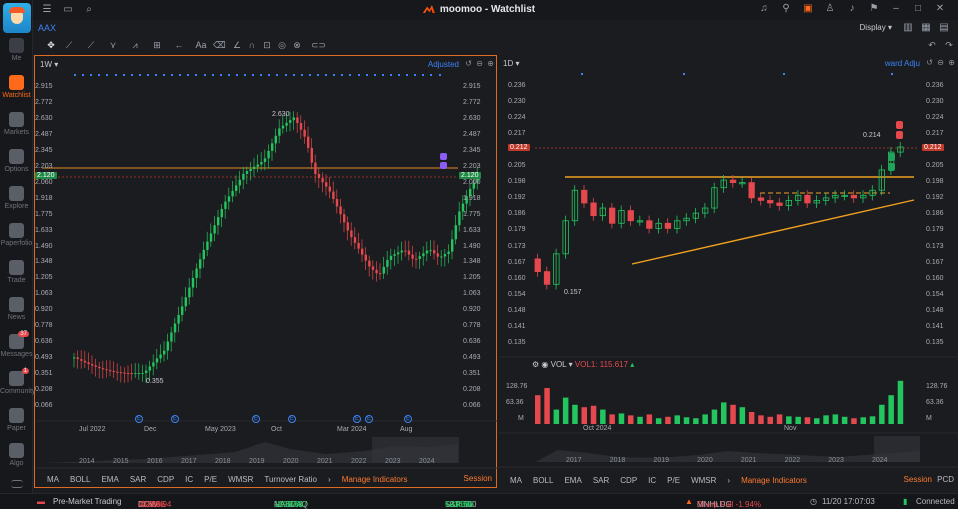 The height and width of the screenshot is (509, 958). What do you see at coordinates (91, 45) in the screenshot?
I see `channel-icon: ⟋` at bounding box center [91, 45].